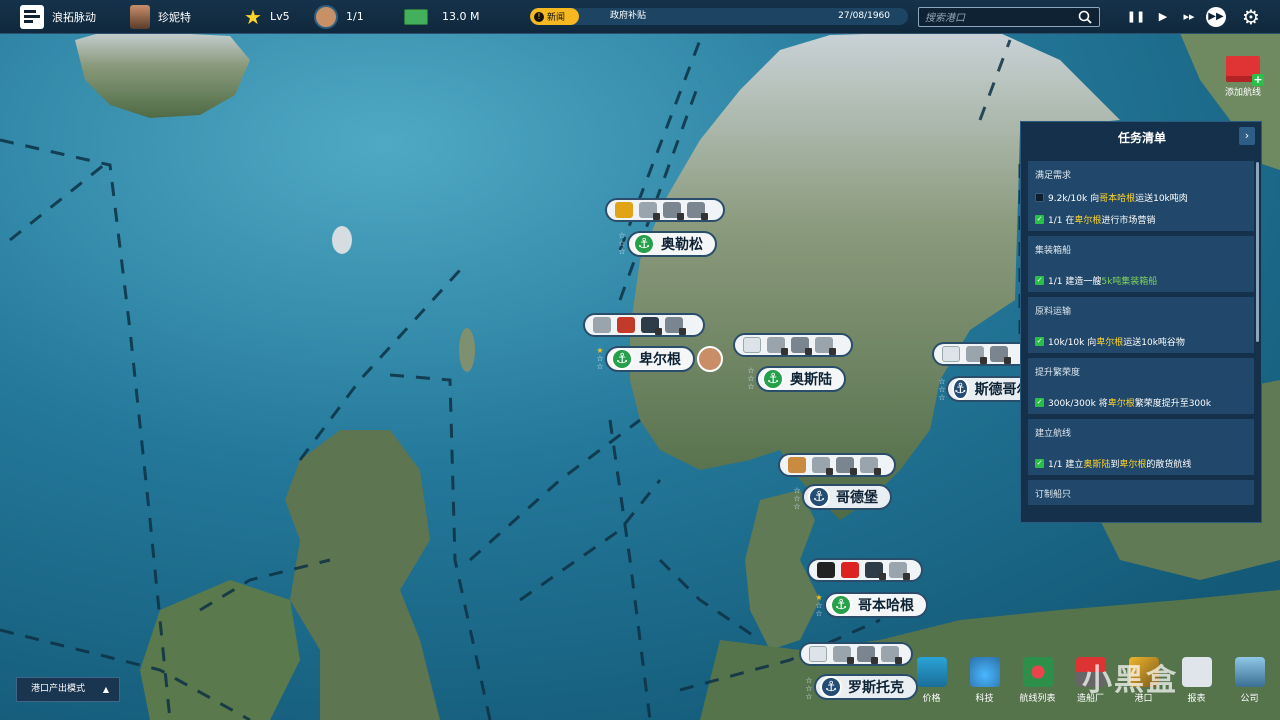  I want to click on pause-icon: ❚❚, so click(1136, 17).